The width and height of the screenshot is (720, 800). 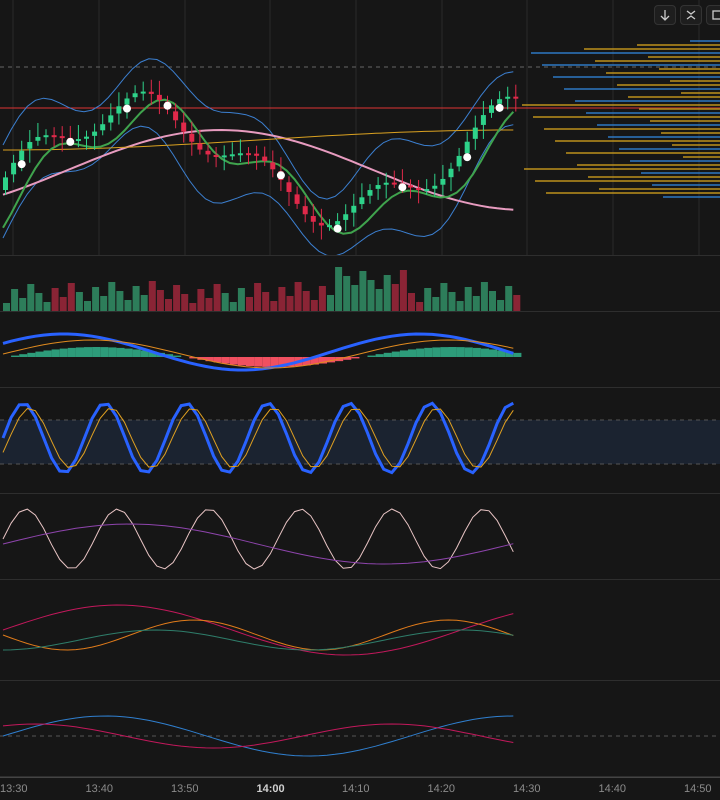 What do you see at coordinates (612, 789) in the screenshot?
I see `time-axis-label: 14:40` at bounding box center [612, 789].